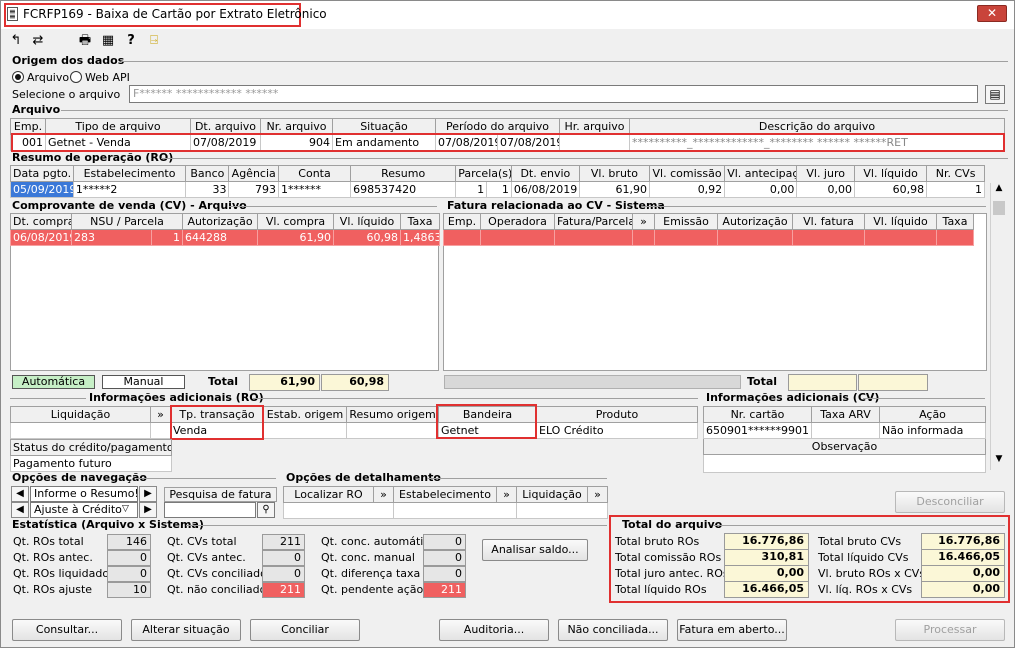  What do you see at coordinates (125, 509) in the screenshot?
I see `chevron-down-icon: ▽` at bounding box center [125, 509].